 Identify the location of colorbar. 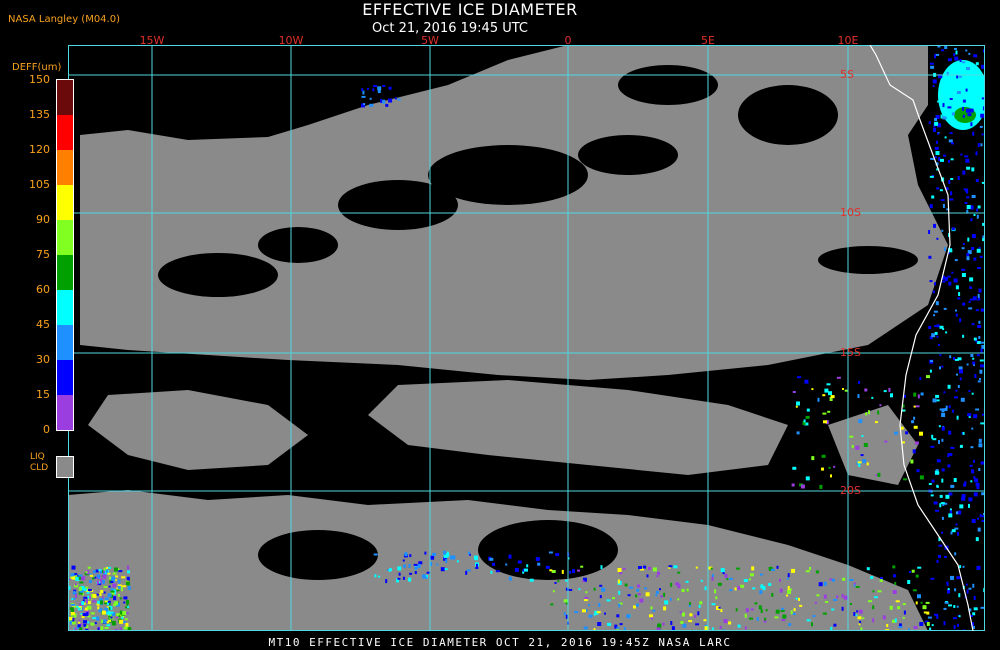
(65, 255).